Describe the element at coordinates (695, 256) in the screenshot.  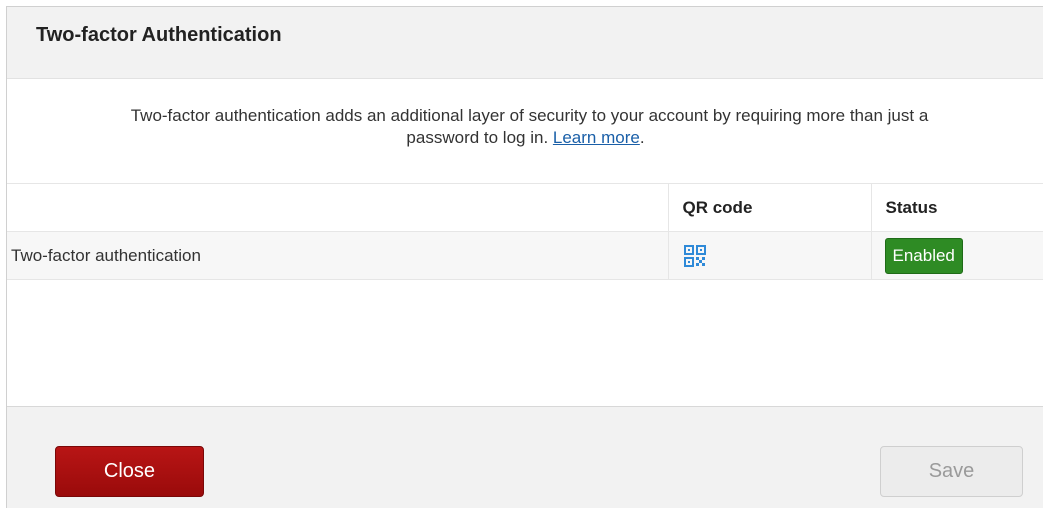
I see `qr-code-icon` at that location.